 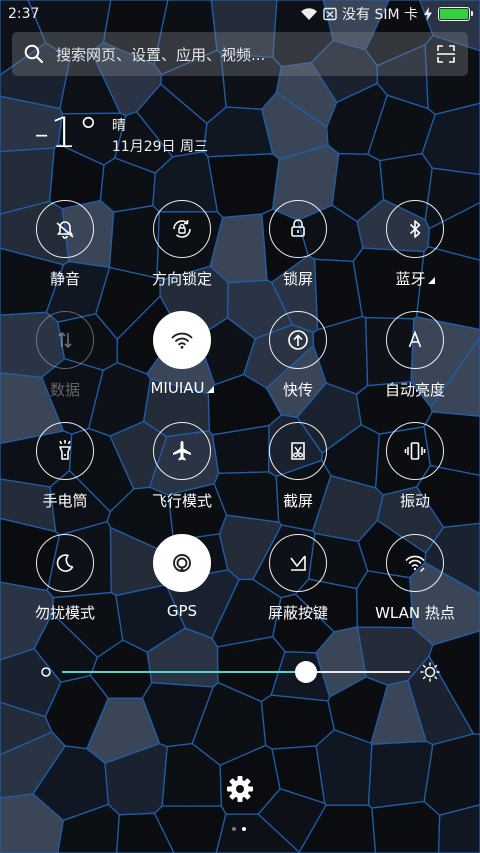 What do you see at coordinates (298, 612) in the screenshot?
I see `toggle-label: 屏蔽按键` at bounding box center [298, 612].